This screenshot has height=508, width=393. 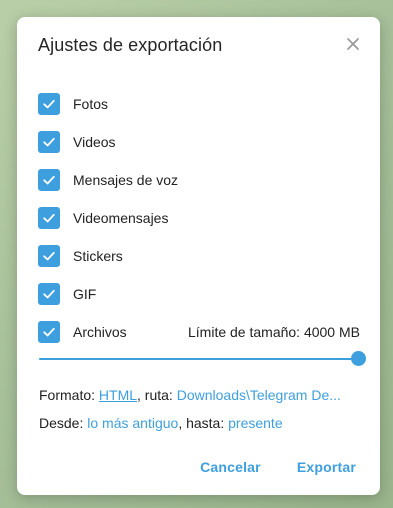 I want to click on videos-label: Videos, so click(x=94, y=142).